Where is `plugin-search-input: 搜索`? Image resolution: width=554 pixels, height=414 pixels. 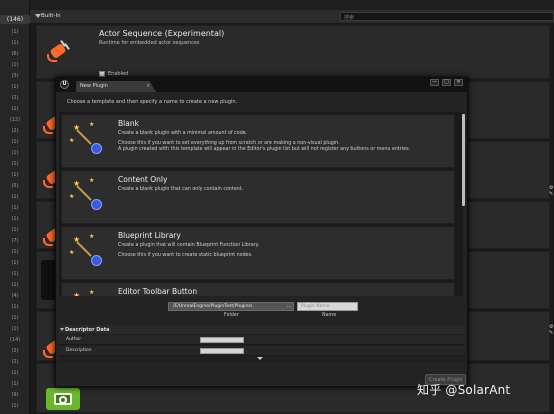
plugin-search-input: 搜索 is located at coordinates (447, 16).